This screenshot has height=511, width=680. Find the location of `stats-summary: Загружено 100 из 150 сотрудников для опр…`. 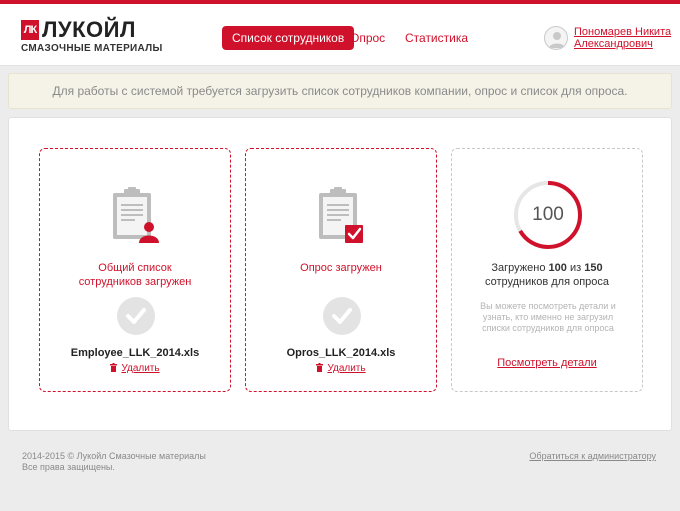

stats-summary: Загружено 100 из 150 сотрудников для опр… is located at coordinates (547, 275).